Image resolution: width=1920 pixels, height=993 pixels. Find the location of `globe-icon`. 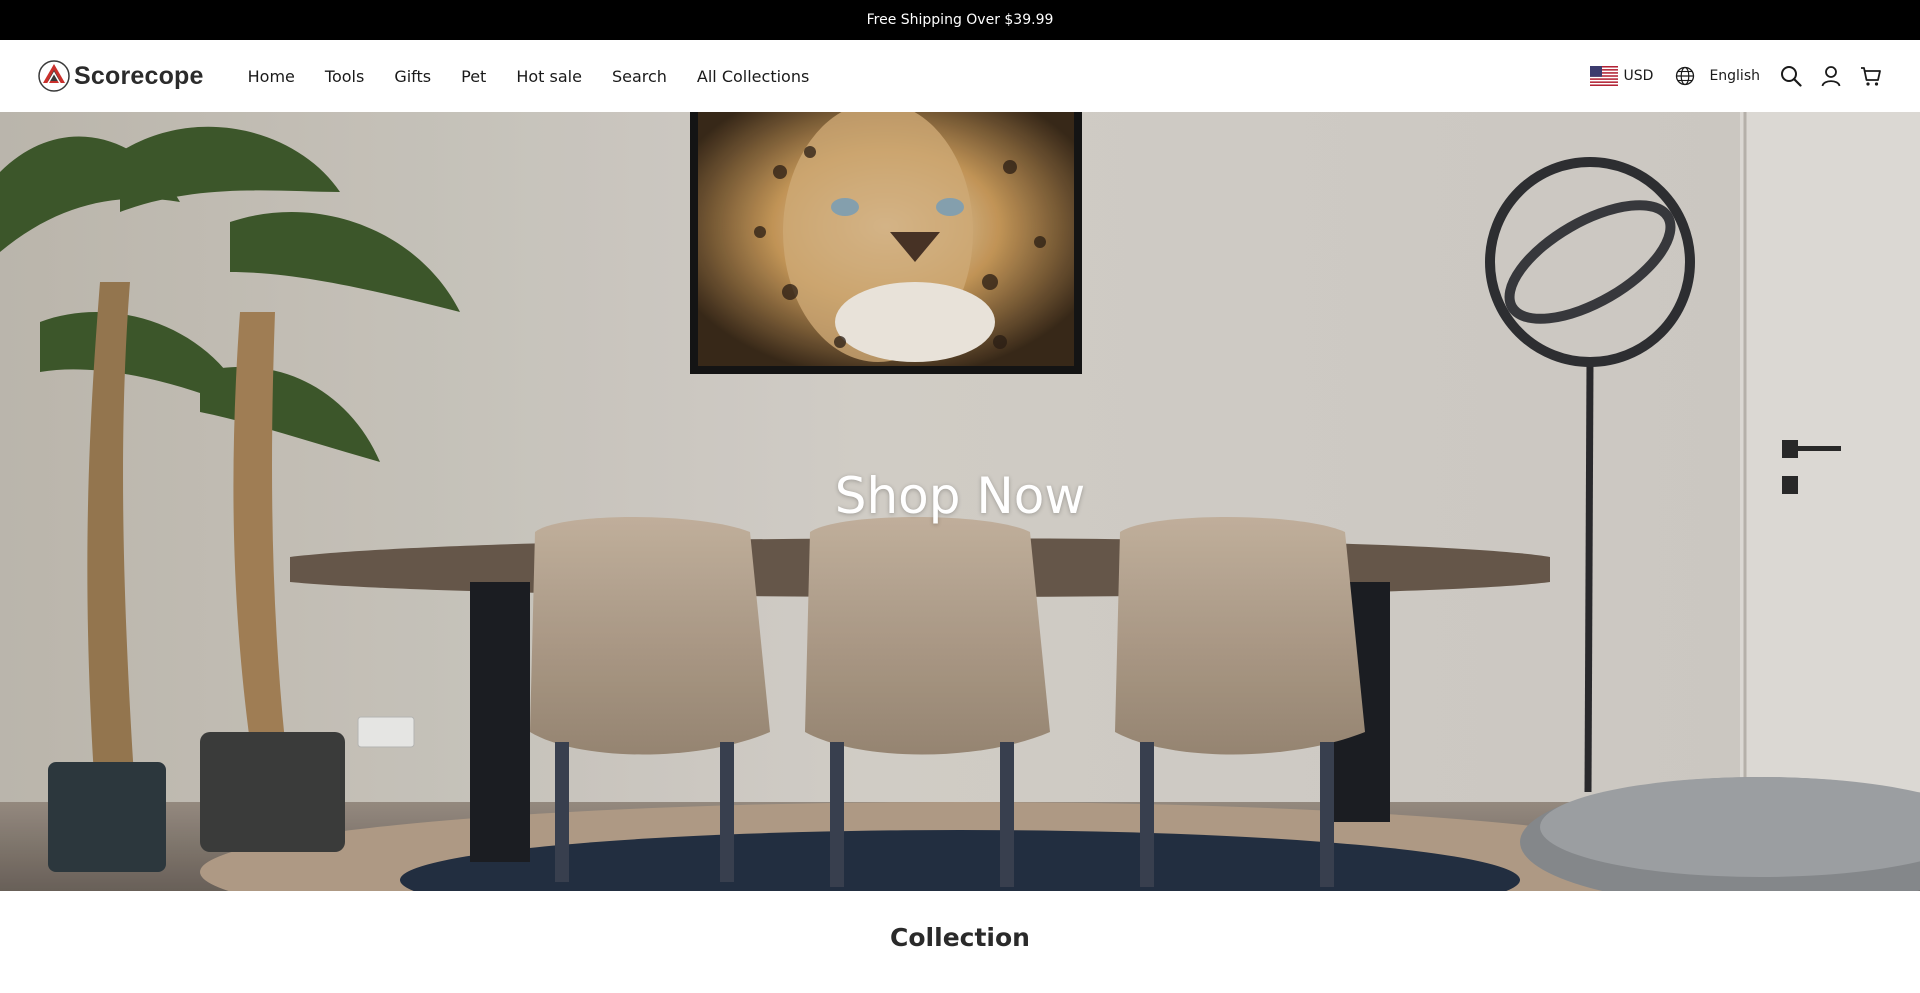

globe-icon is located at coordinates (1685, 76).